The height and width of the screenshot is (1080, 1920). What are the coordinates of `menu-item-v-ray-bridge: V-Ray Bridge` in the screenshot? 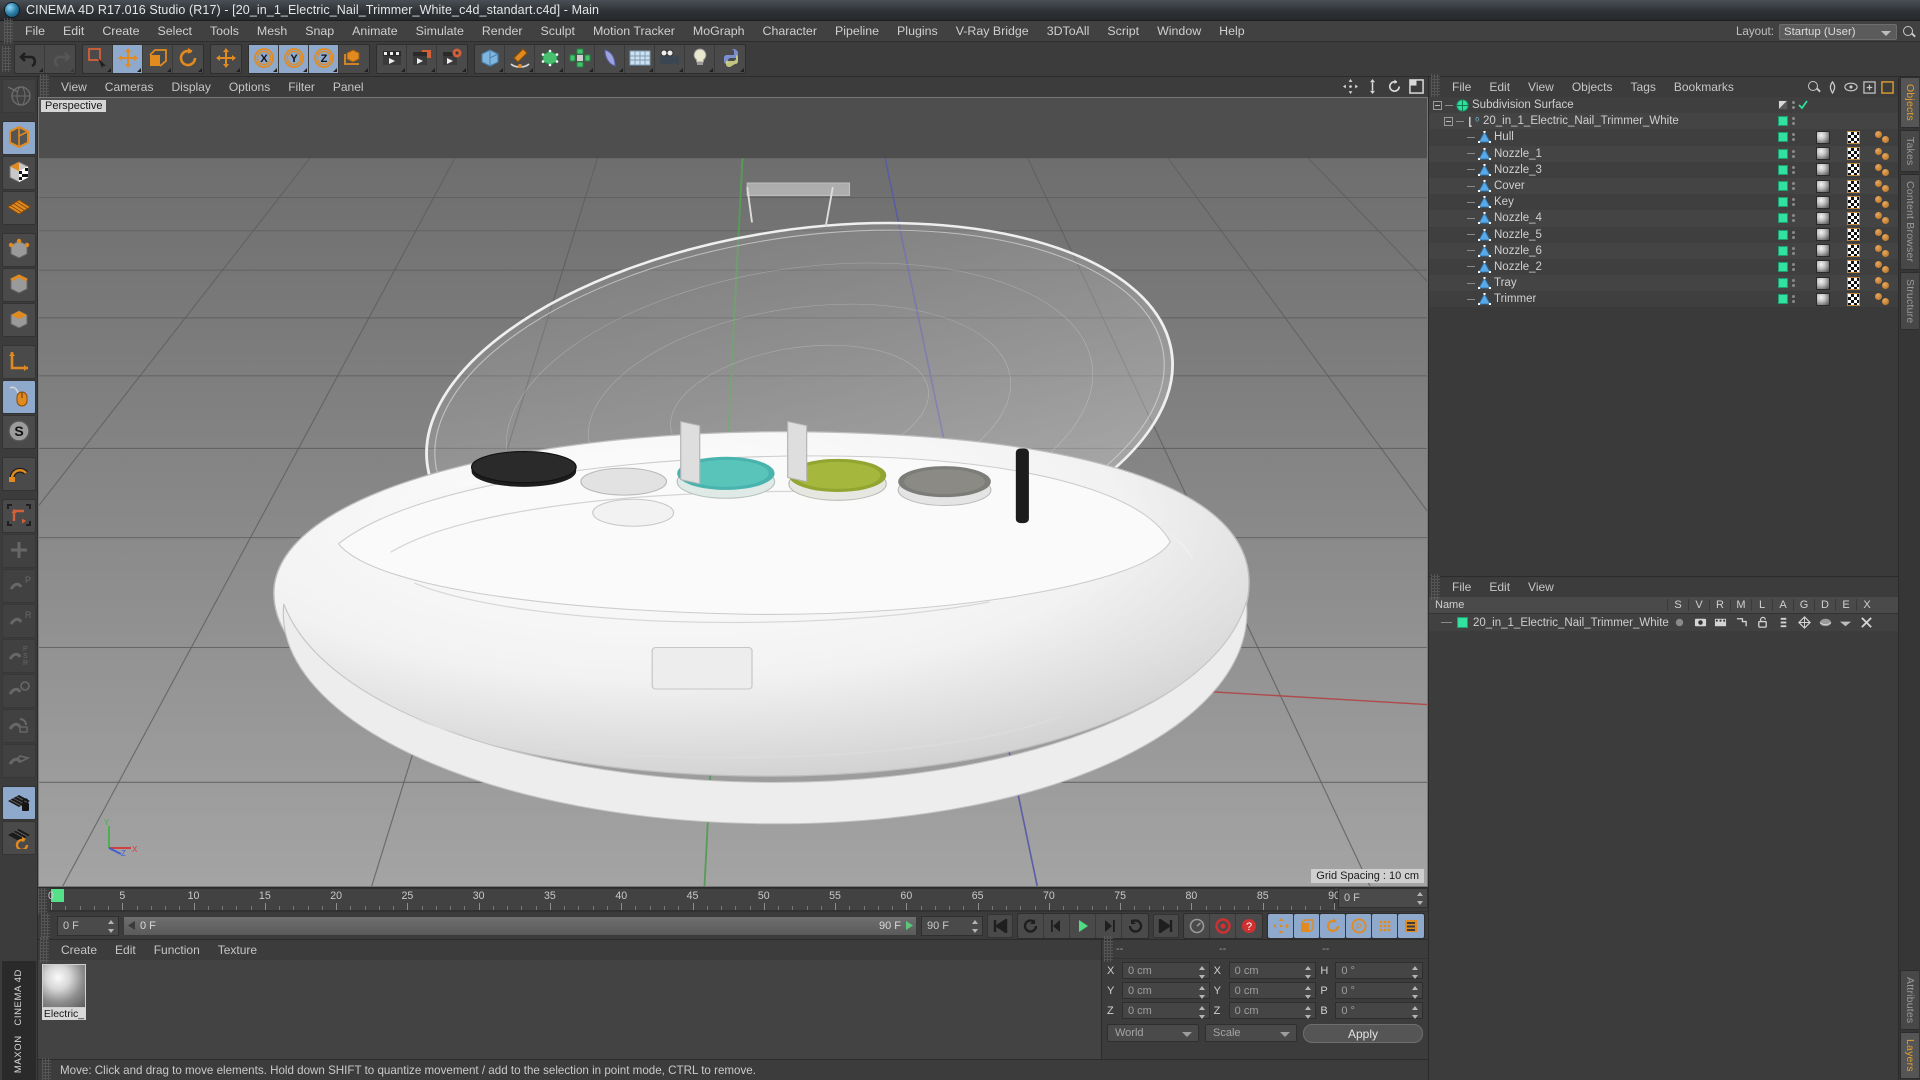 It's located at (992, 31).